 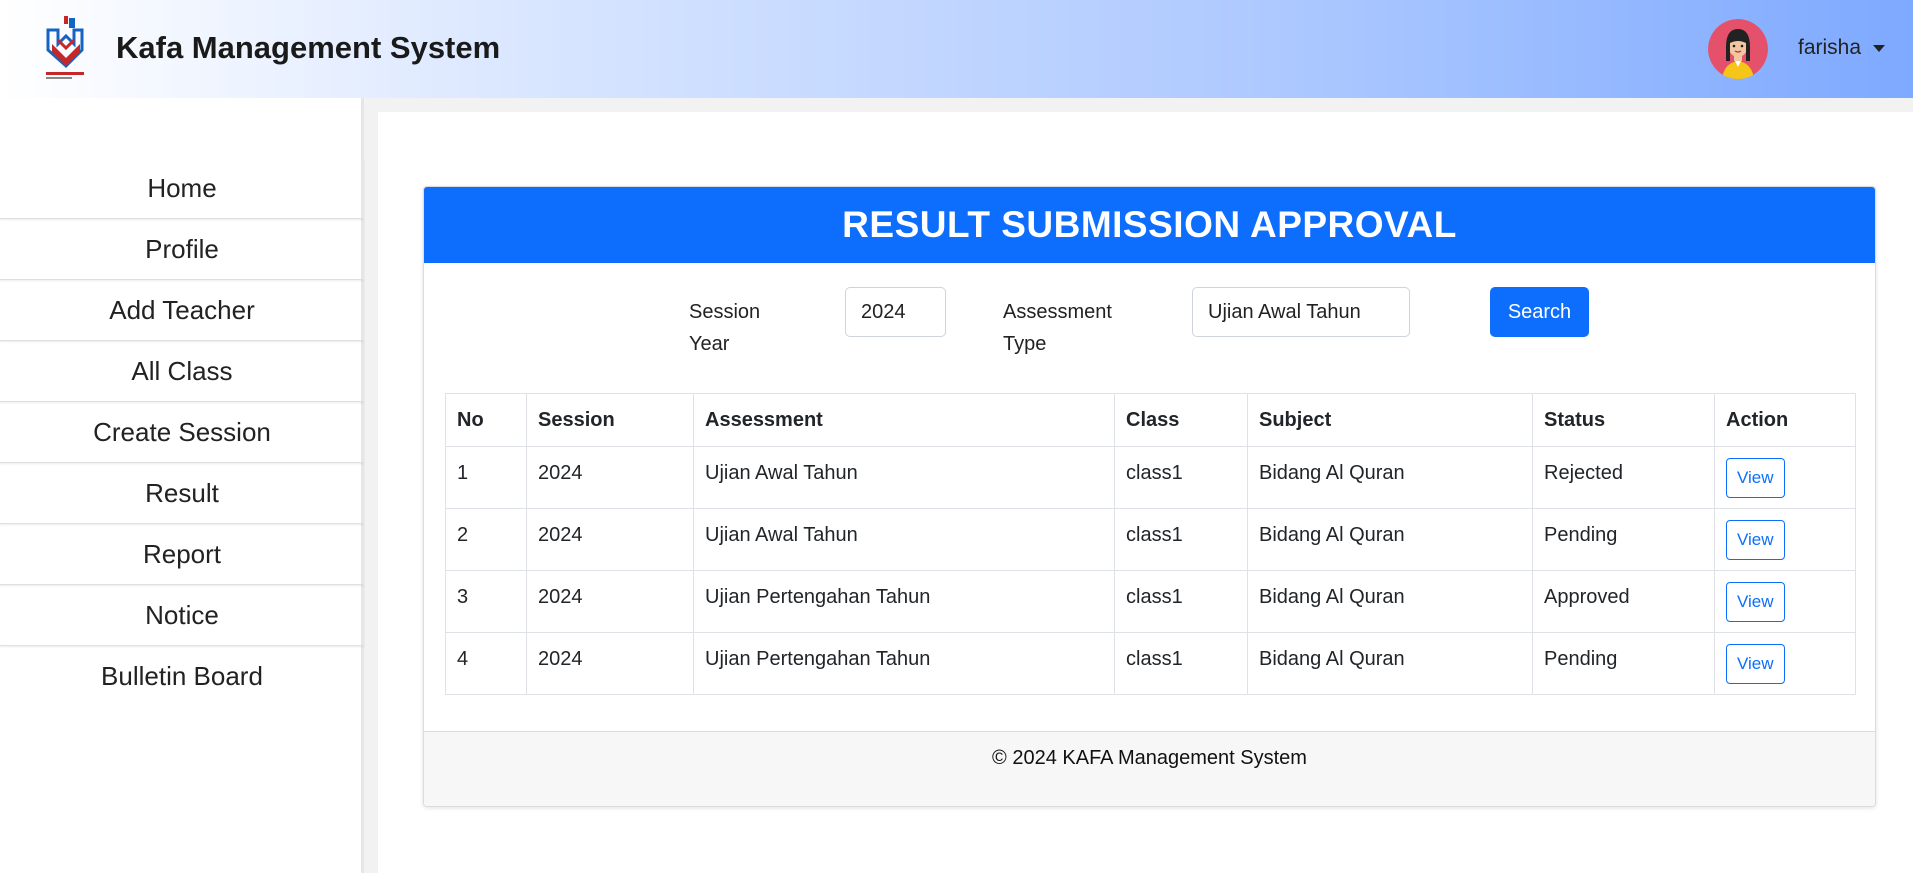 I want to click on sidebar-item-notice: Notice, so click(x=182, y=615).